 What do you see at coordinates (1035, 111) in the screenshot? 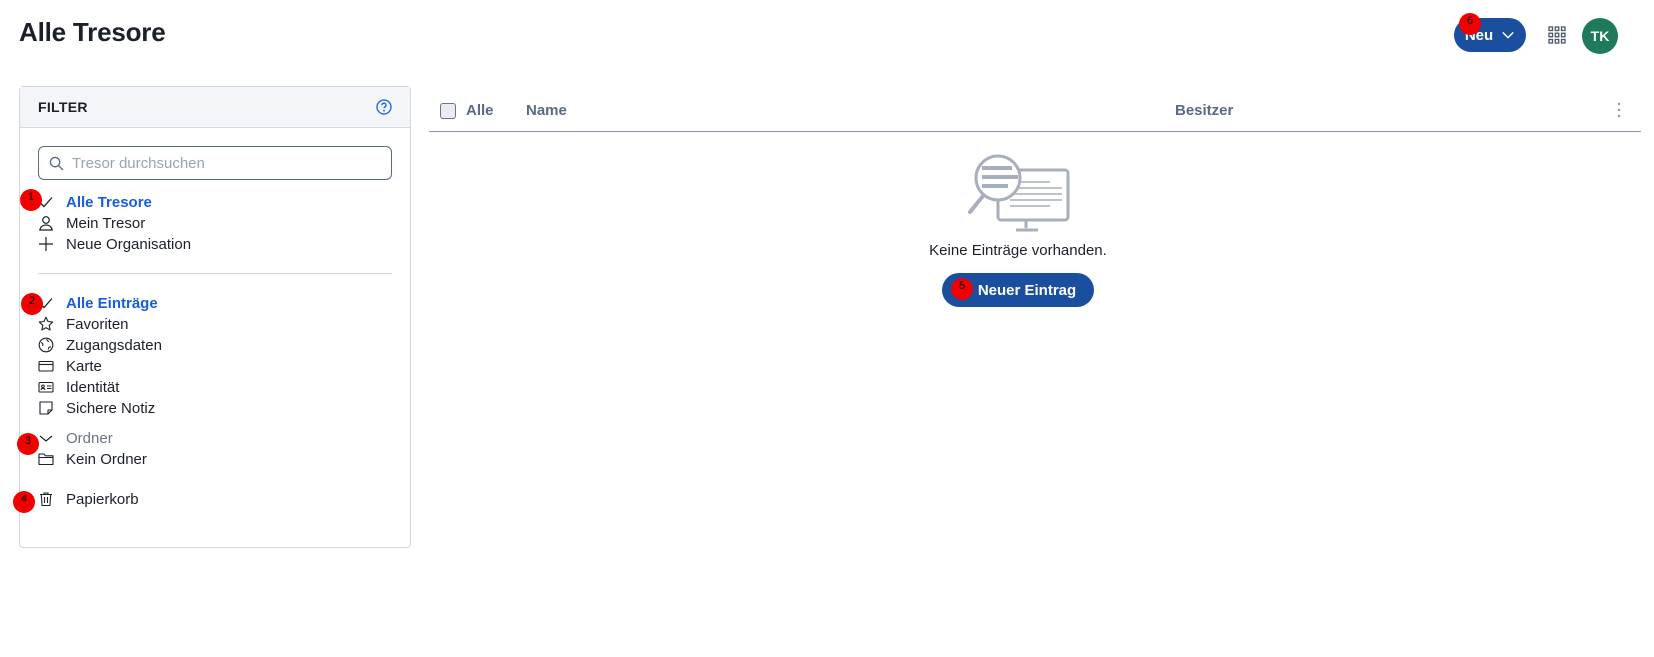
I see `table-header: Alle Name Besitzer` at bounding box center [1035, 111].